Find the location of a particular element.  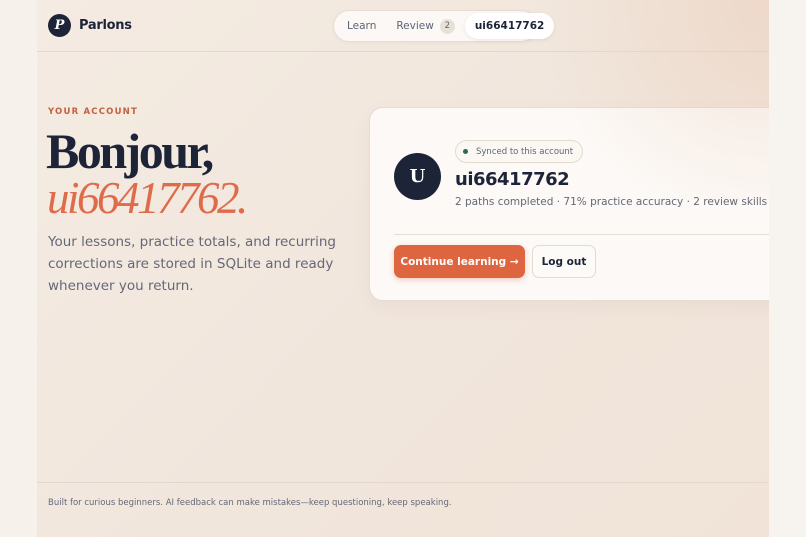

section-eyebrow: YOUR ACCOUNT is located at coordinates (93, 112).